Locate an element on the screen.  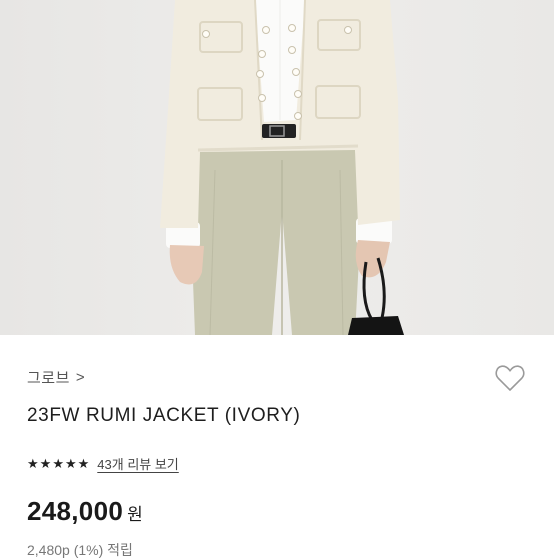
price-currency: 원 is located at coordinates (135, 514).